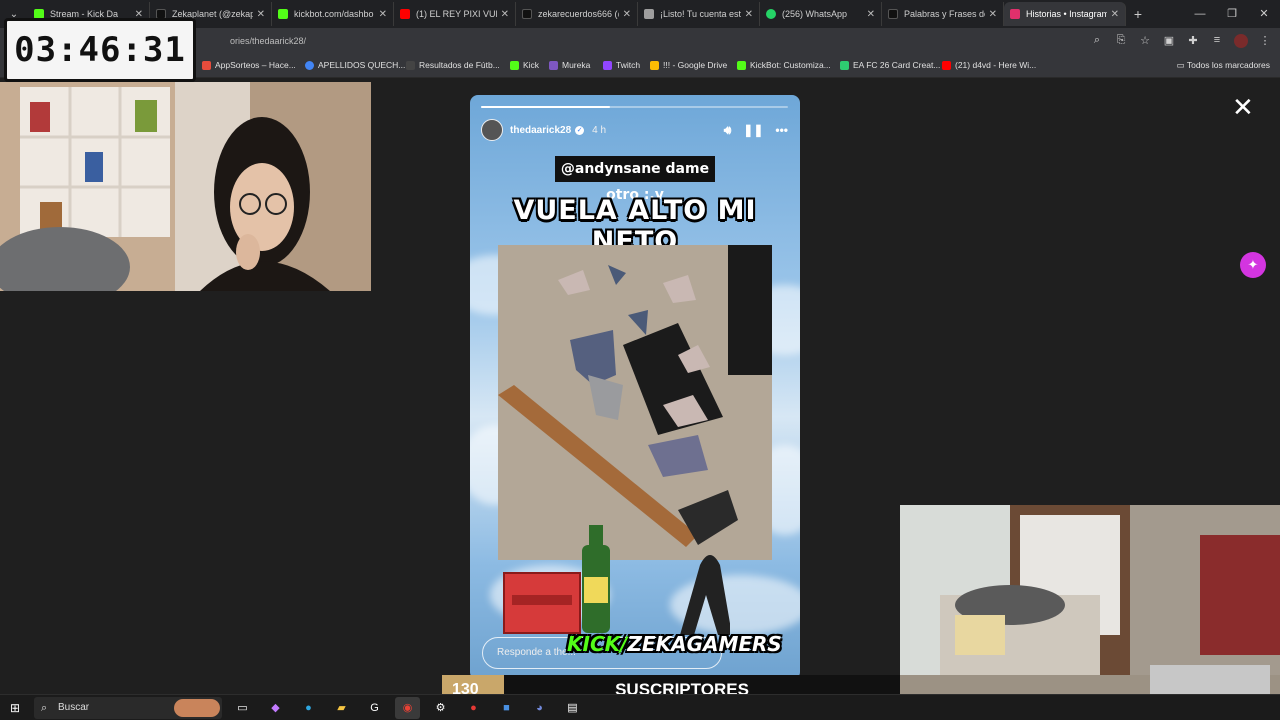 The height and width of the screenshot is (720, 1280). Describe the element at coordinates (616, 580) in the screenshot. I see `beer-and-ribbon-stickers` at that location.